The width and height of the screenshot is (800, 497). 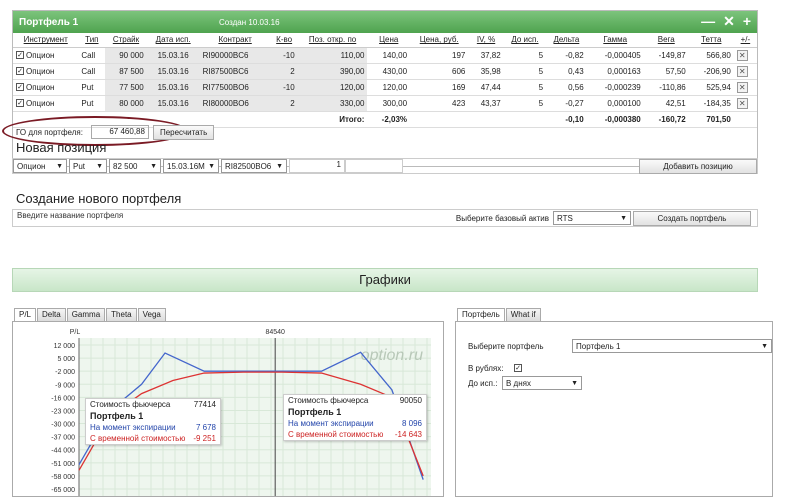 What do you see at coordinates (525, 87) in the screenshot?
I see `days-cell: 5` at bounding box center [525, 87].